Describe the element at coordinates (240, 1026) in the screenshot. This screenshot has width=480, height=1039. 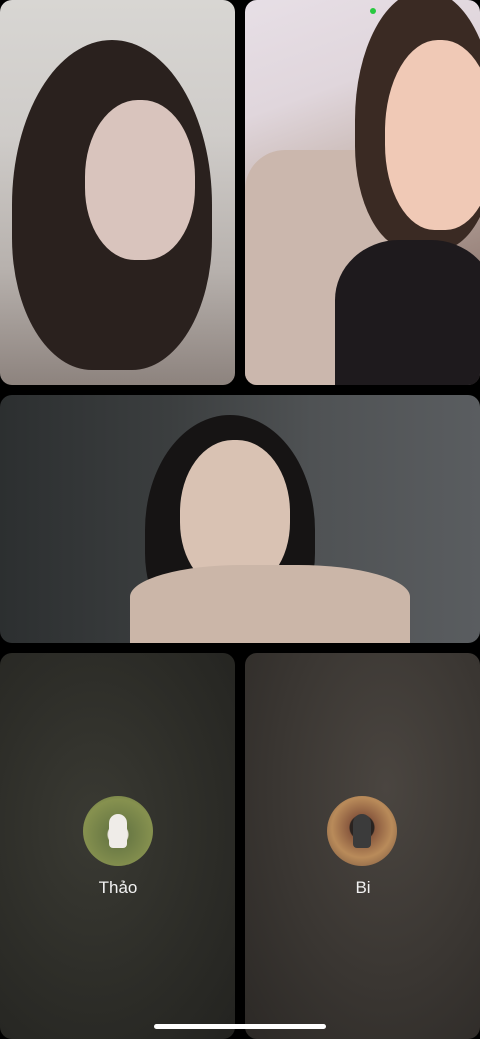
I see `home-indicator` at that location.